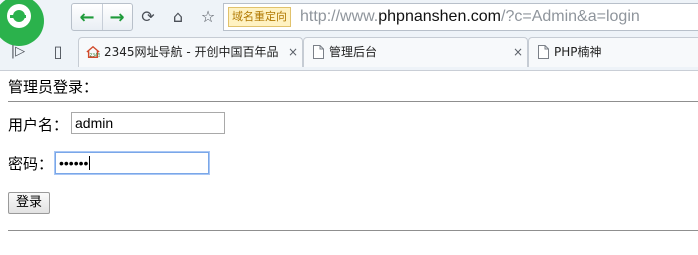 The image size is (698, 255). Describe the element at coordinates (148, 16) in the screenshot. I see `reload-icon: ⟳` at that location.